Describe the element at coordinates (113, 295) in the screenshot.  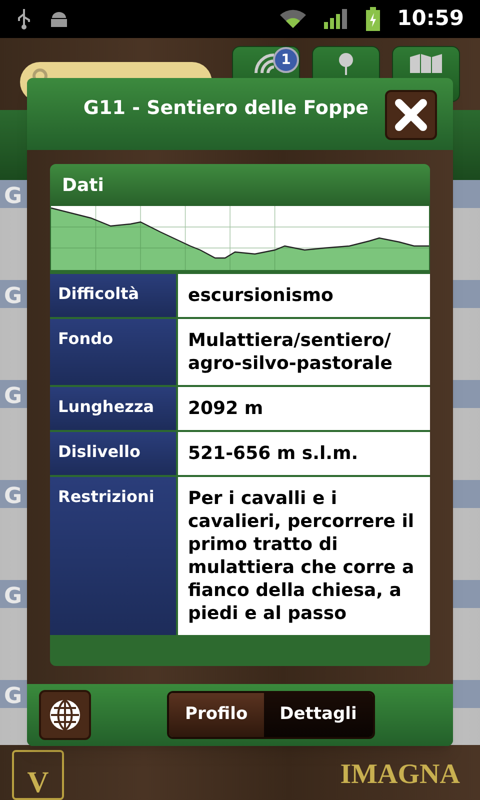
I see `field-label: Difficoltà` at that location.